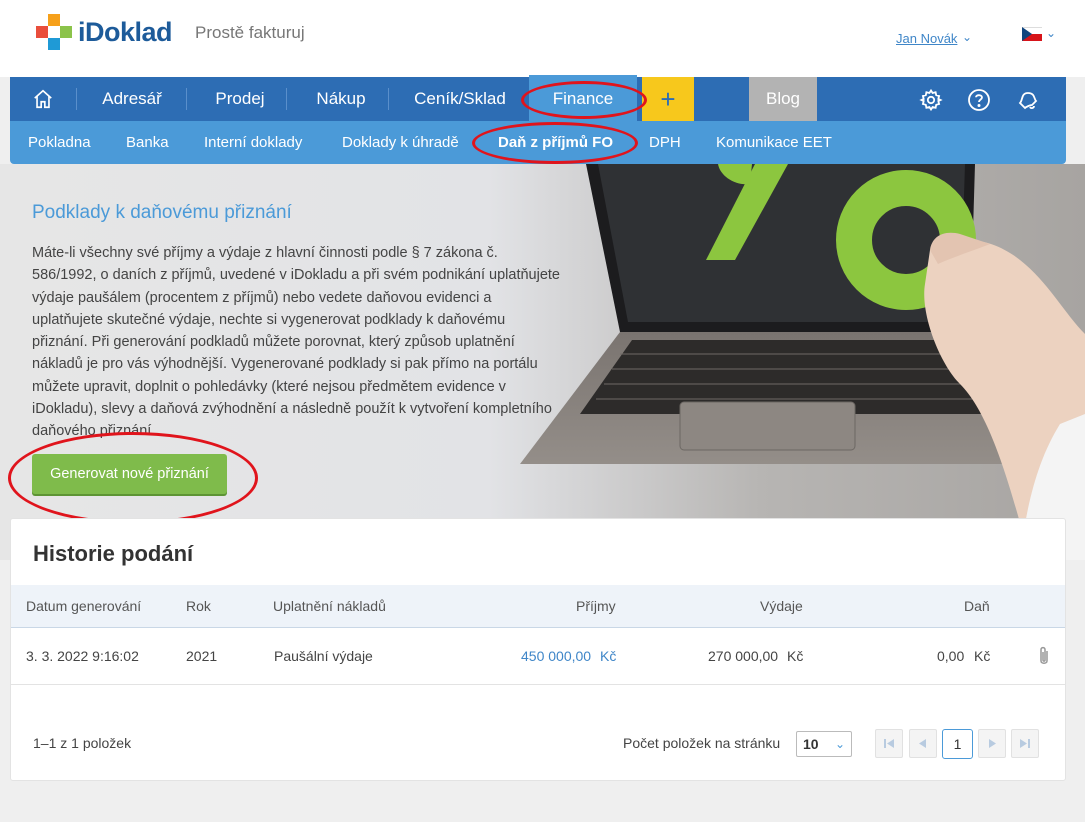 The image size is (1085, 822). I want to click on add-button: +, so click(668, 99).